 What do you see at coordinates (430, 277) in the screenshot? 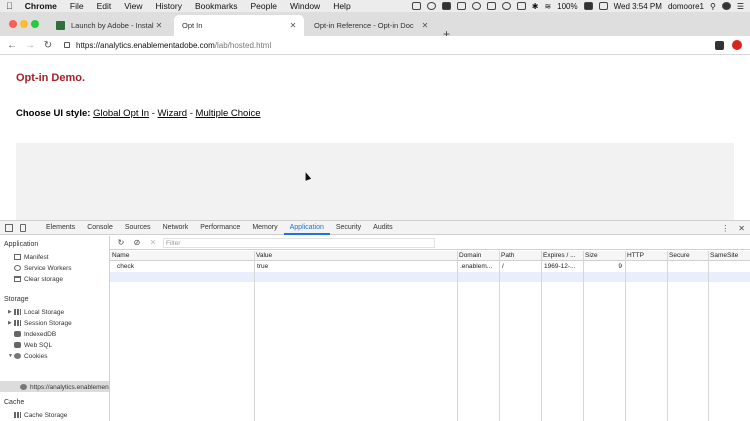
I see `empty-selected-row` at bounding box center [430, 277].